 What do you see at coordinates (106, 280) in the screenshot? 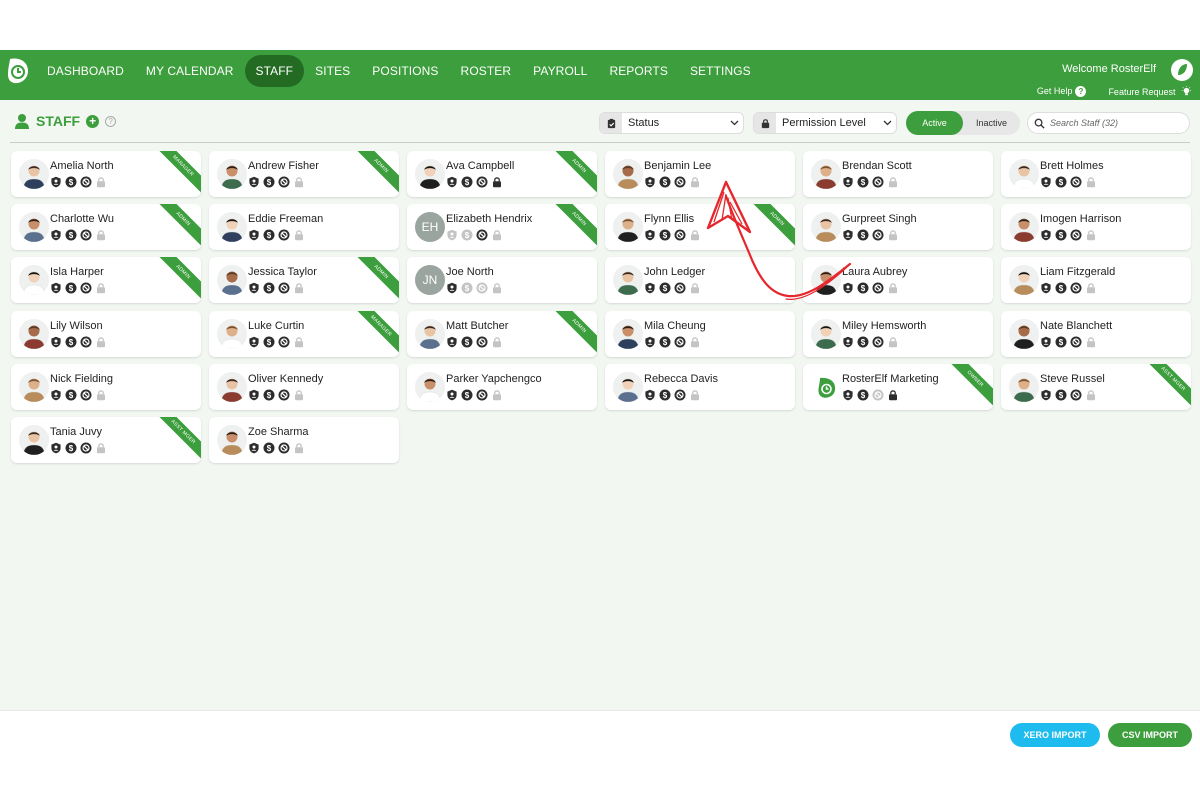
I see `staff-card: Isla Harper $ ADMIN` at bounding box center [106, 280].